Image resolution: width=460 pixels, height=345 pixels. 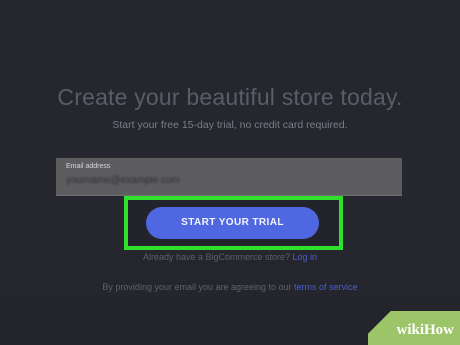 I want to click on login-prompt: Already have a BigCommerce store? Log in, so click(x=230, y=257).